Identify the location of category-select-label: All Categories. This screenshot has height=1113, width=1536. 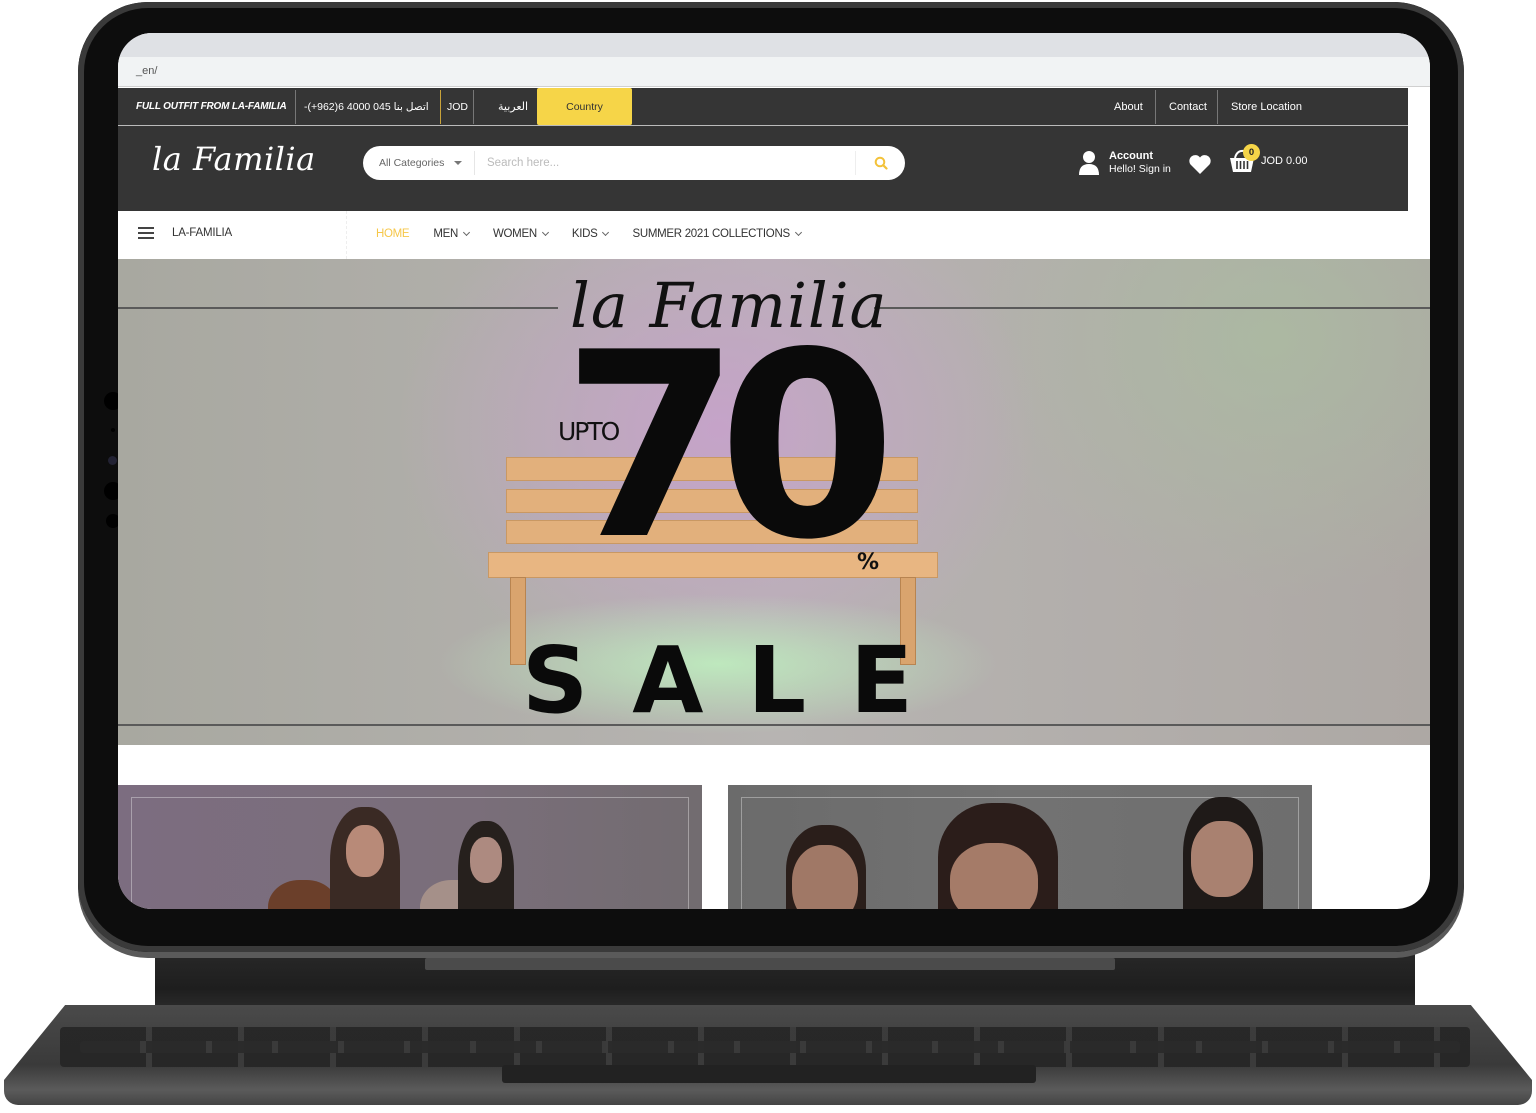
(412, 163).